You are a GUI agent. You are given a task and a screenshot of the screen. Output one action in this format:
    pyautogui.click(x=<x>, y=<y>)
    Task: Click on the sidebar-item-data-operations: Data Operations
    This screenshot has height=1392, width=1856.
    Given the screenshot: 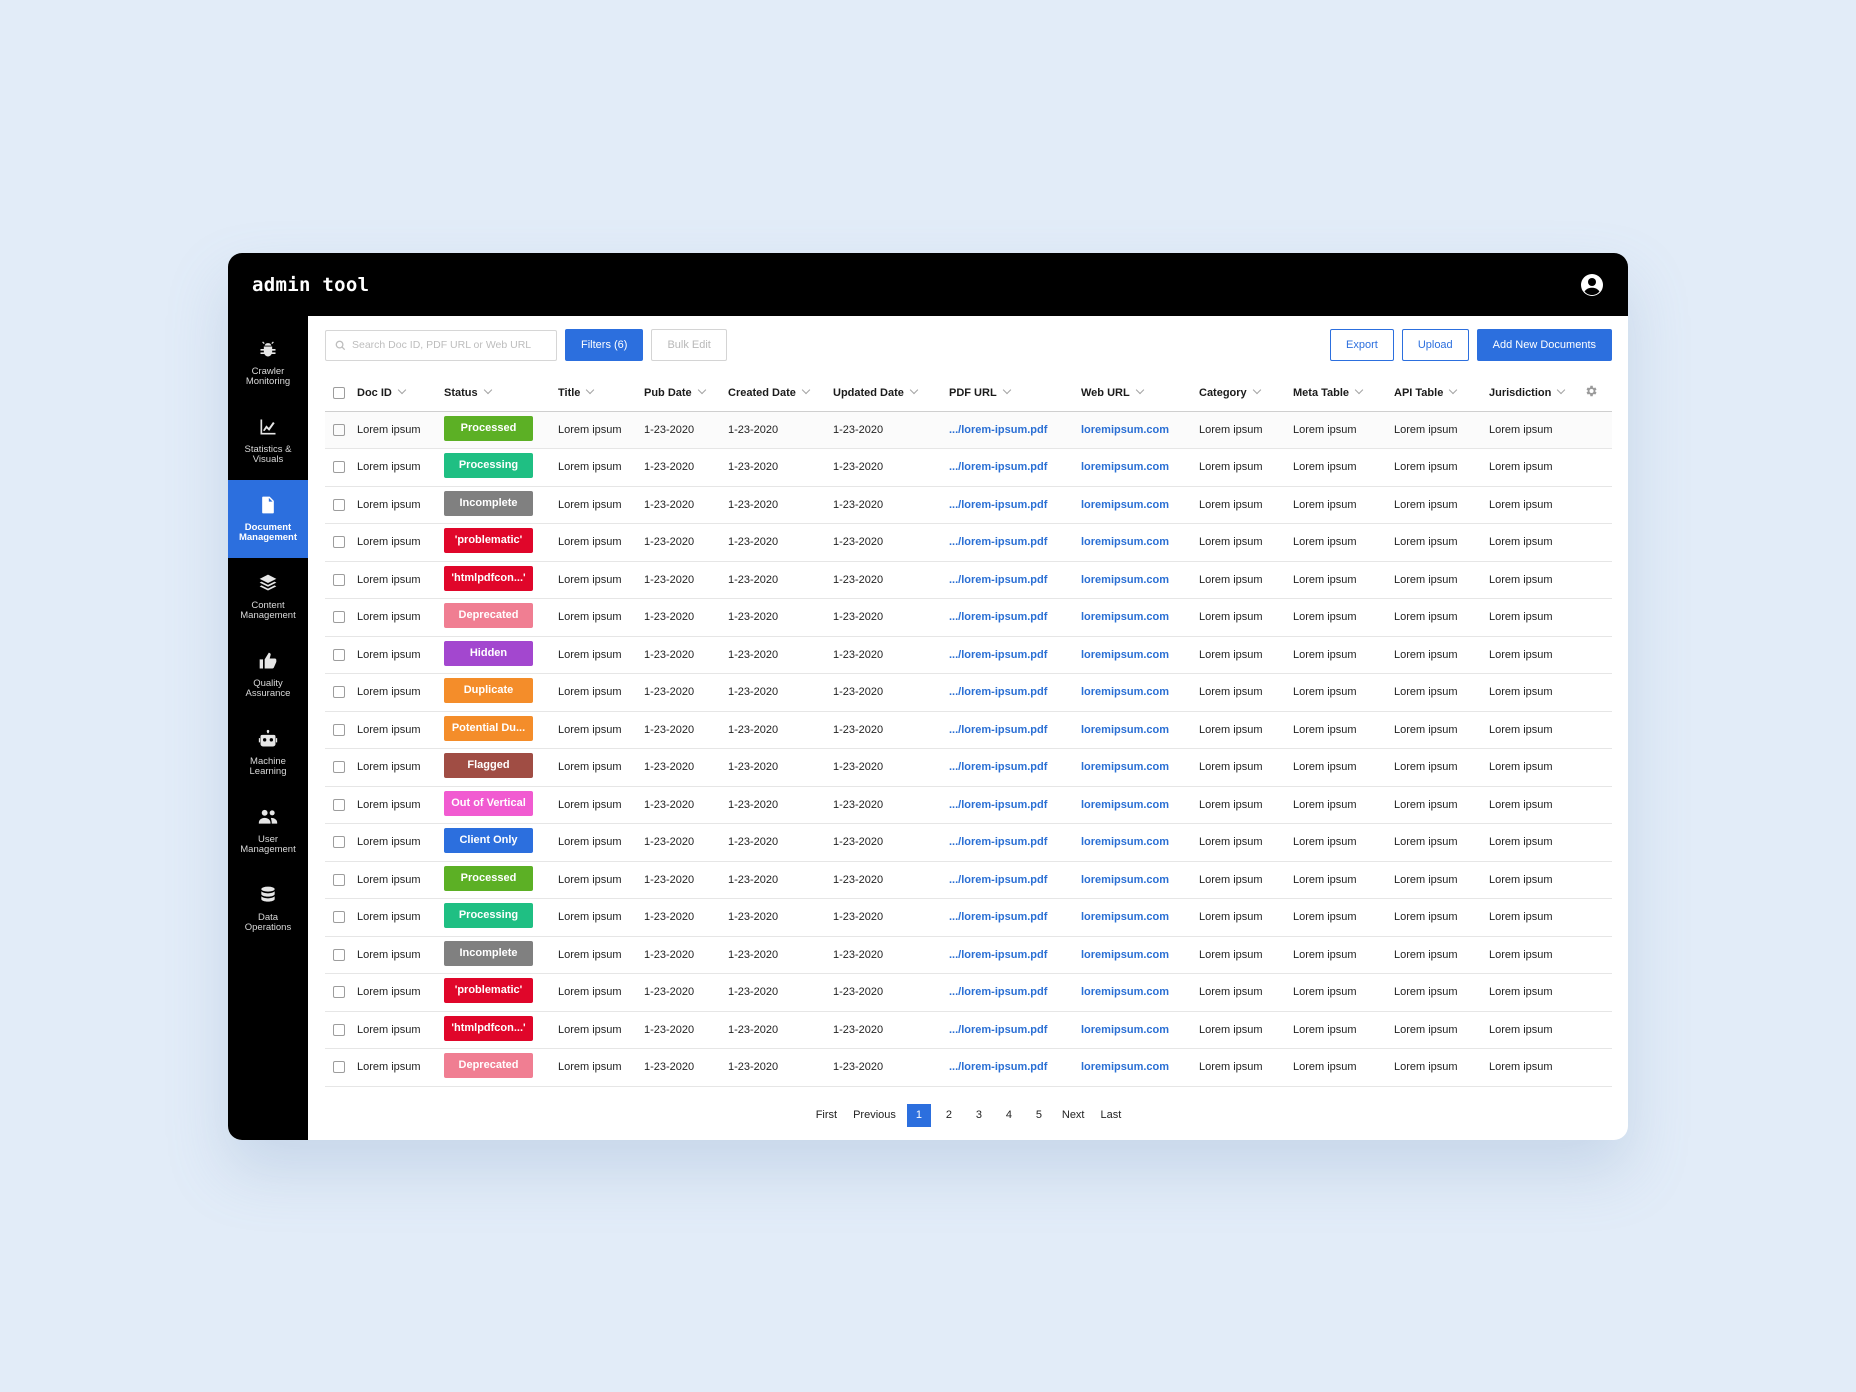 What is the action you would take?
    pyautogui.click(x=268, y=909)
    